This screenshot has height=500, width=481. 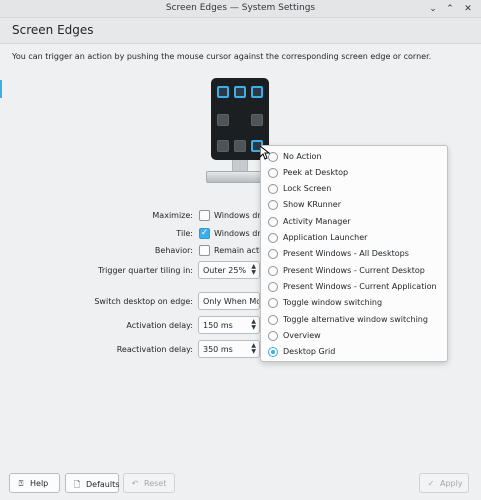 I want to click on menu-item-desktop-grid: Desktop Grid, so click(x=354, y=352).